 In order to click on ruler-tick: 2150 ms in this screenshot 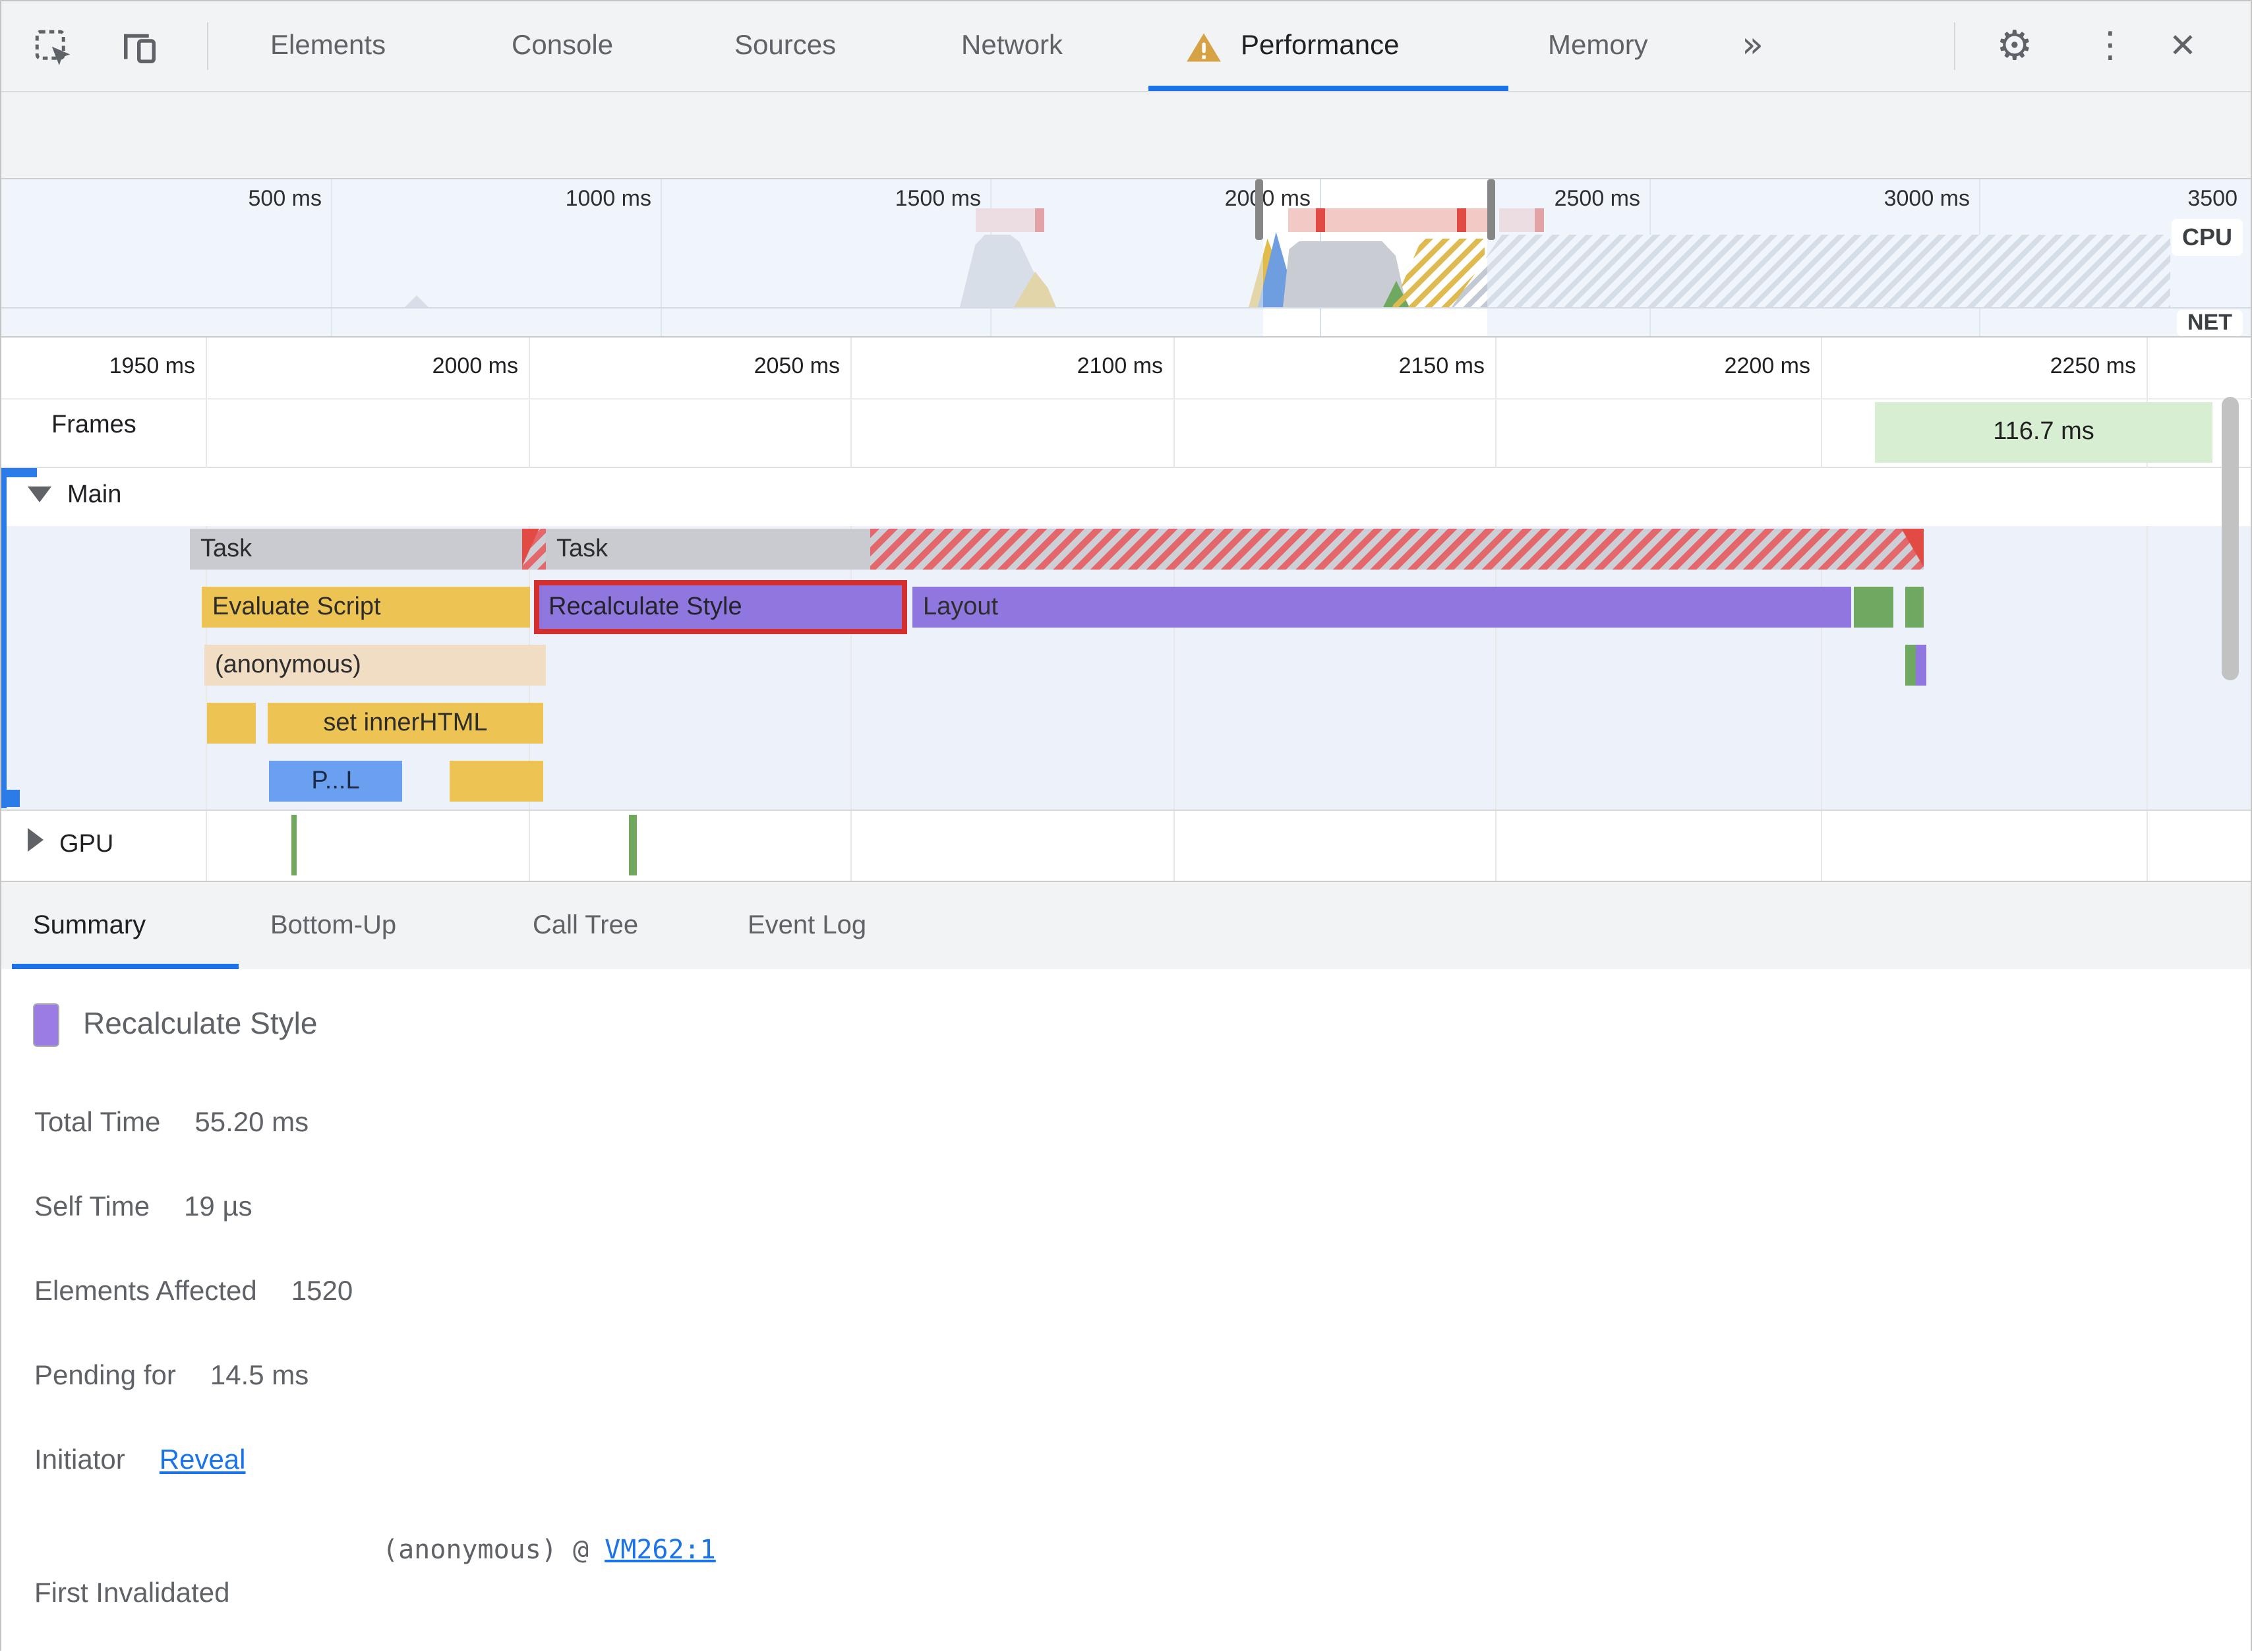, I will do `click(1442, 365)`.